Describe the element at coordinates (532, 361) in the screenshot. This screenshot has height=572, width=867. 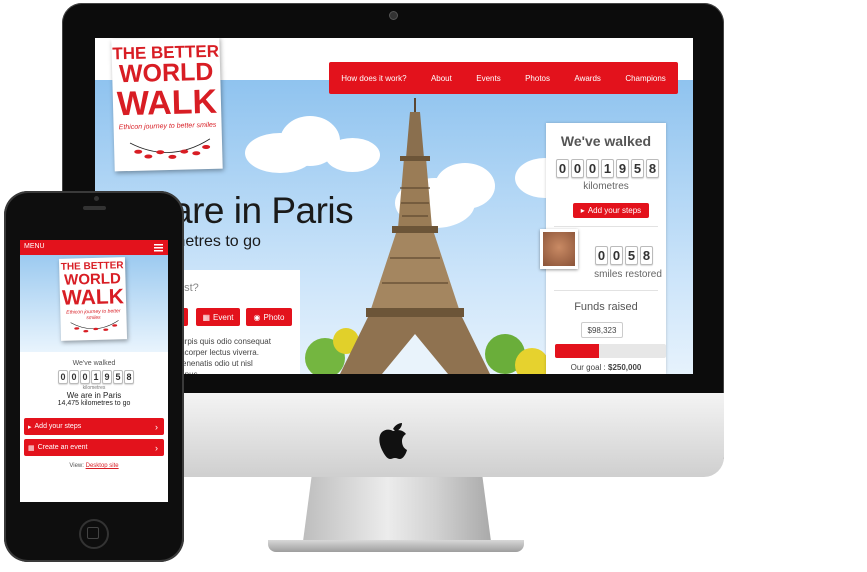
I see `tree` at that location.